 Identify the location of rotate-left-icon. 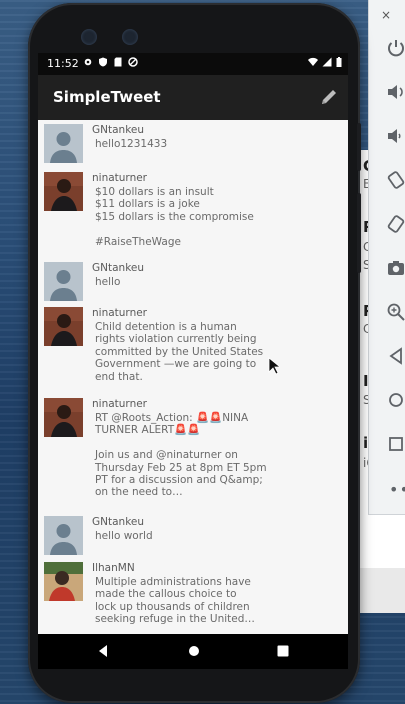
(395, 181).